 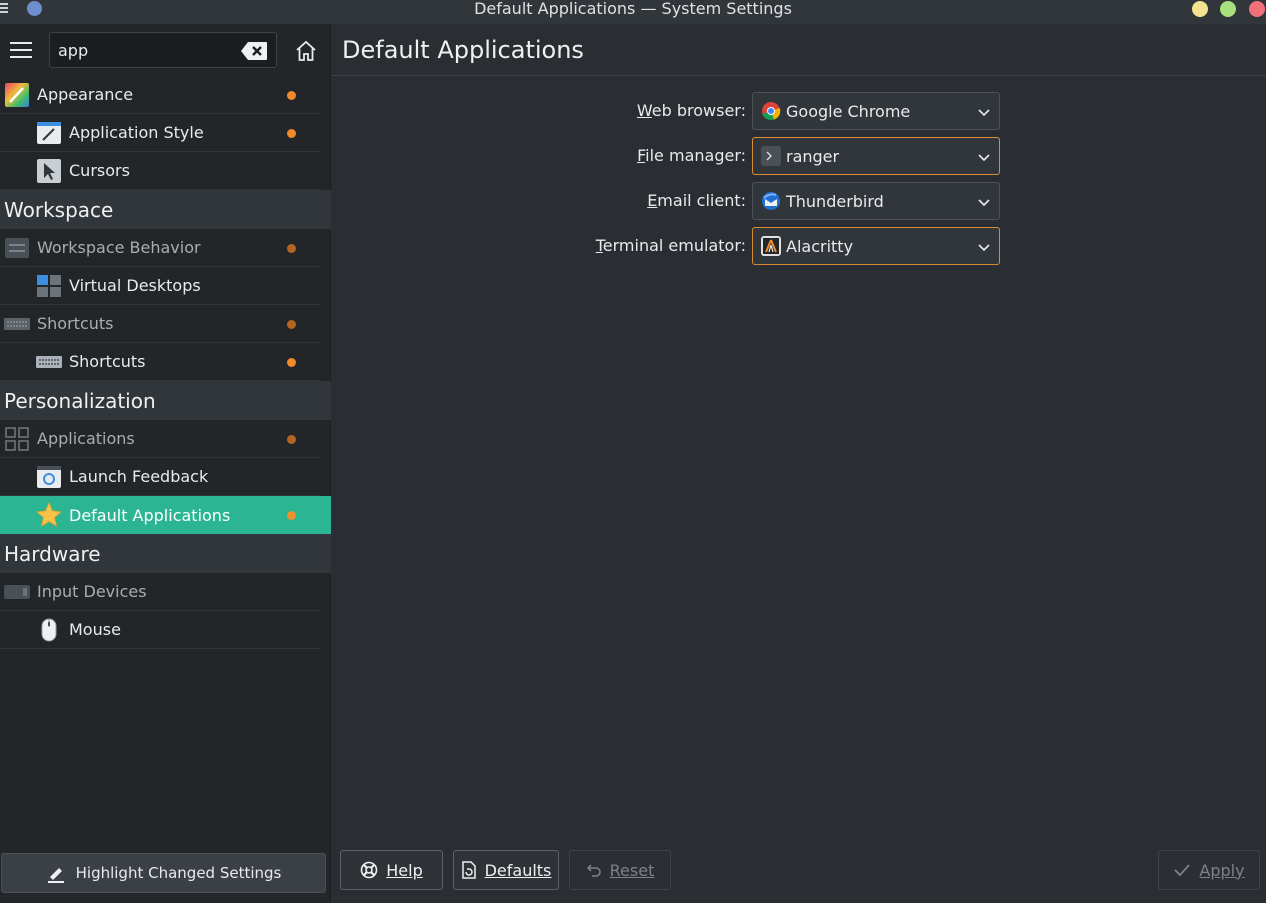 What do you see at coordinates (49, 285) in the screenshot?
I see `virtual-desktops-icon` at bounding box center [49, 285].